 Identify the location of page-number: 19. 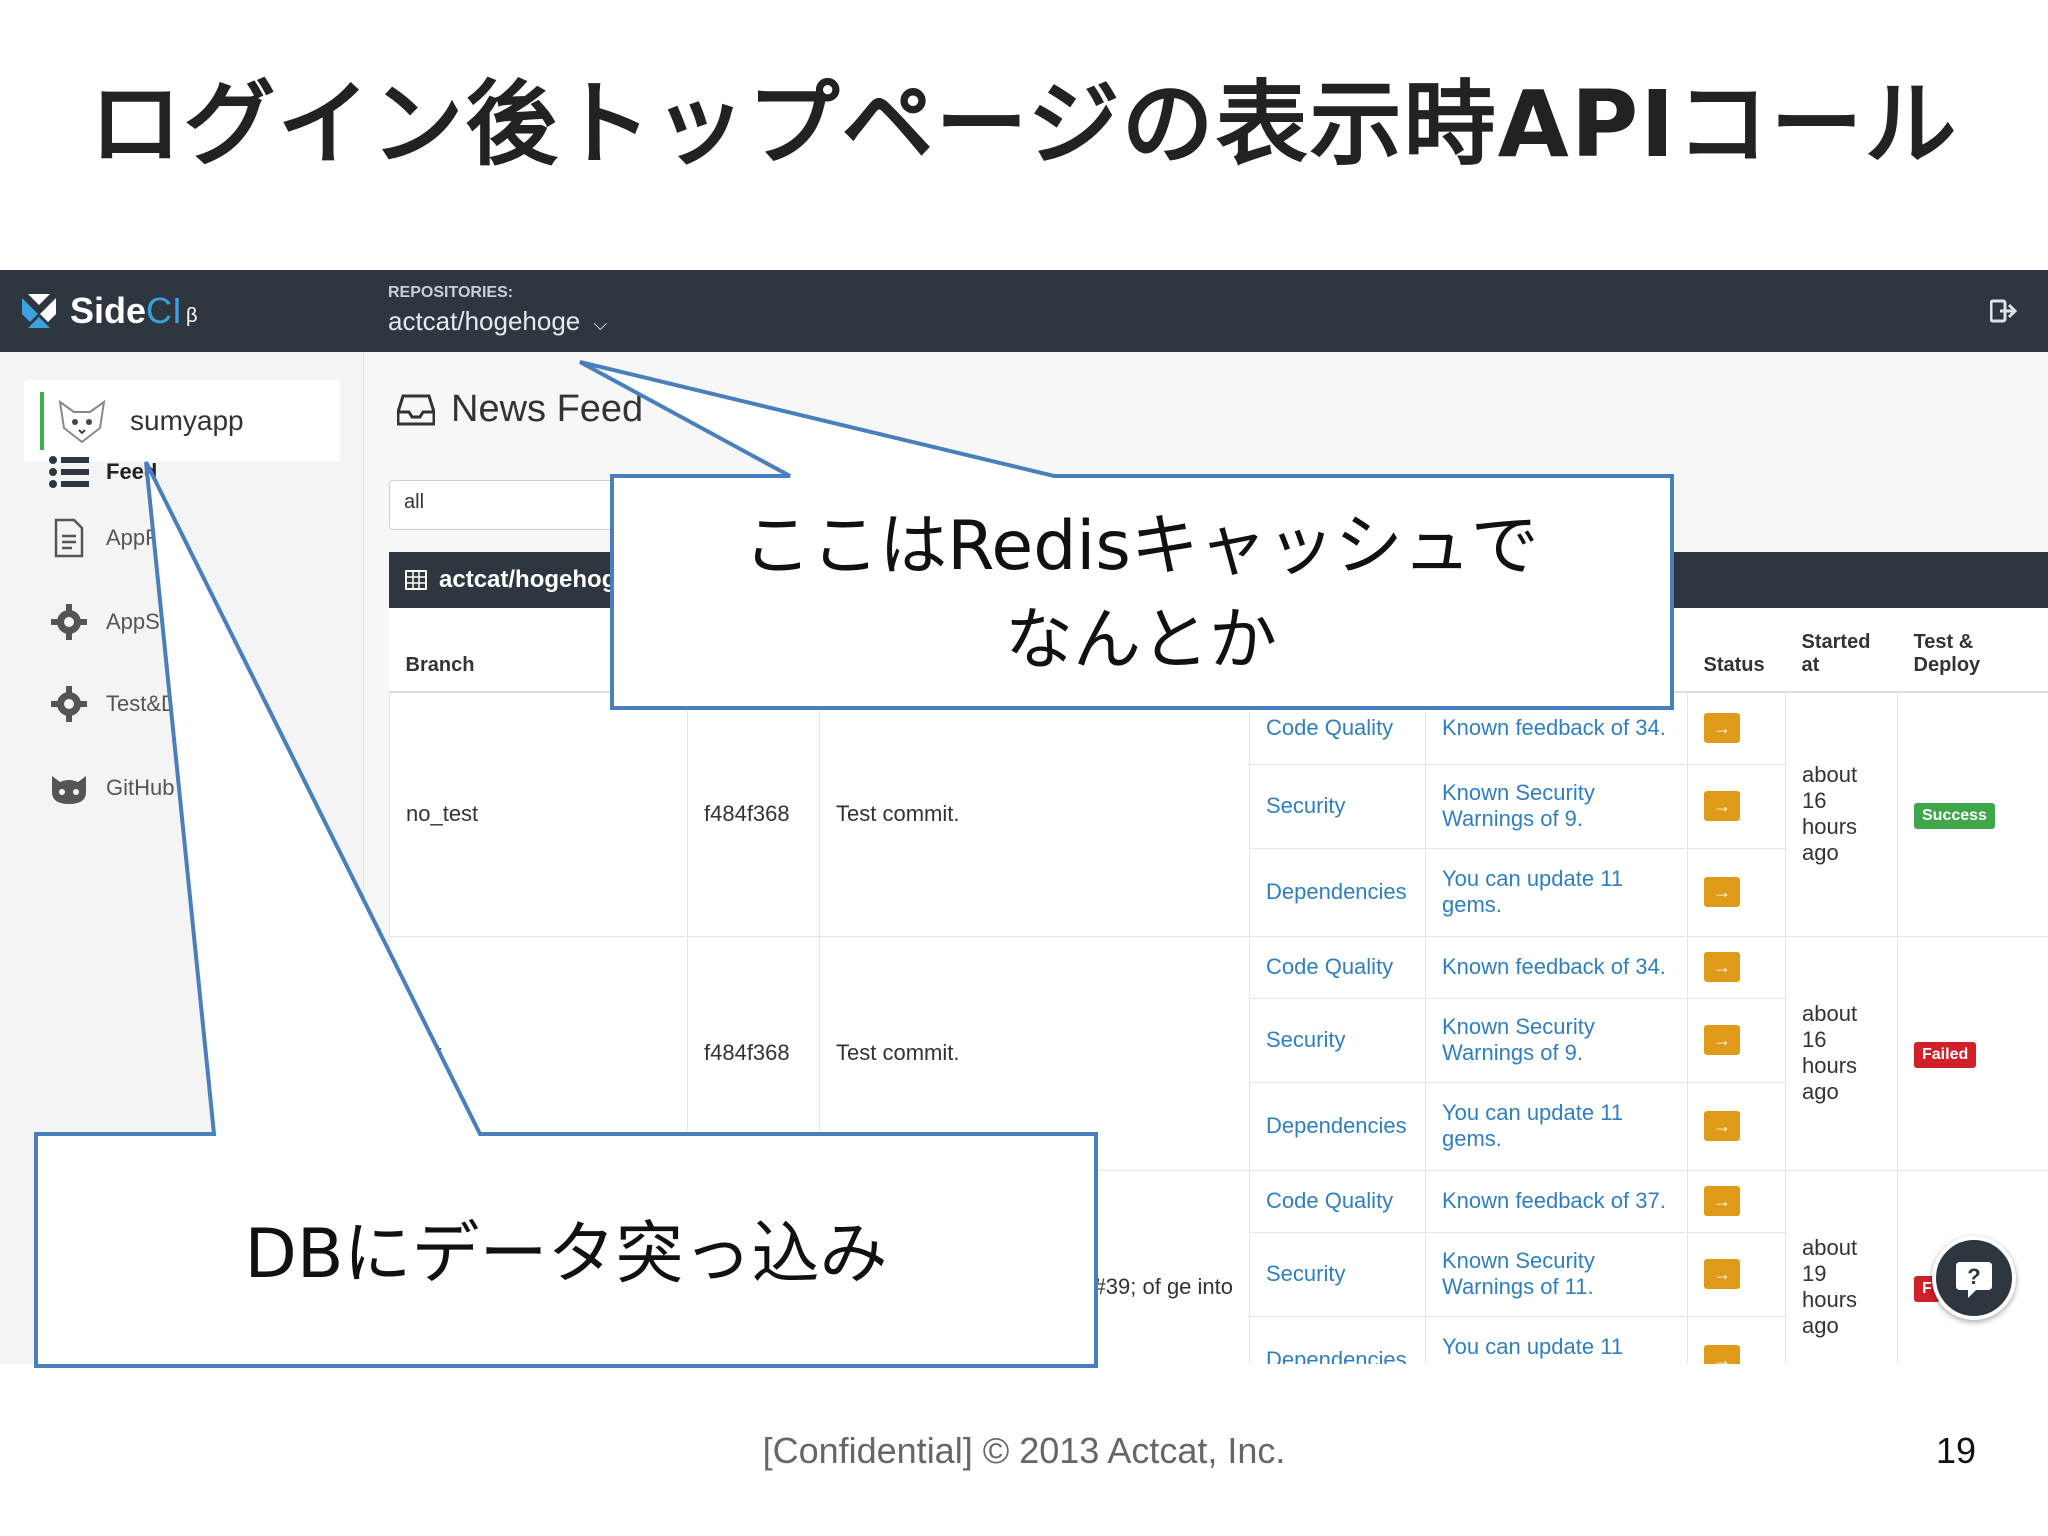
(1955, 1450).